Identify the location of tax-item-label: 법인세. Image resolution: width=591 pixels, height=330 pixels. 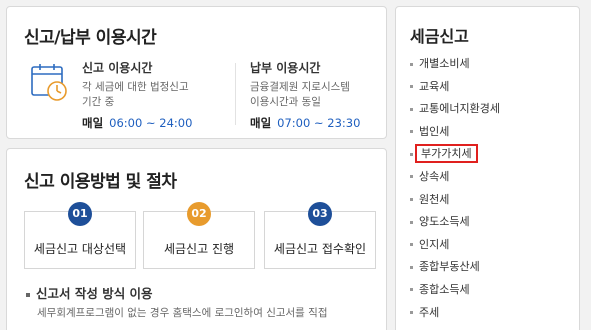
(434, 131).